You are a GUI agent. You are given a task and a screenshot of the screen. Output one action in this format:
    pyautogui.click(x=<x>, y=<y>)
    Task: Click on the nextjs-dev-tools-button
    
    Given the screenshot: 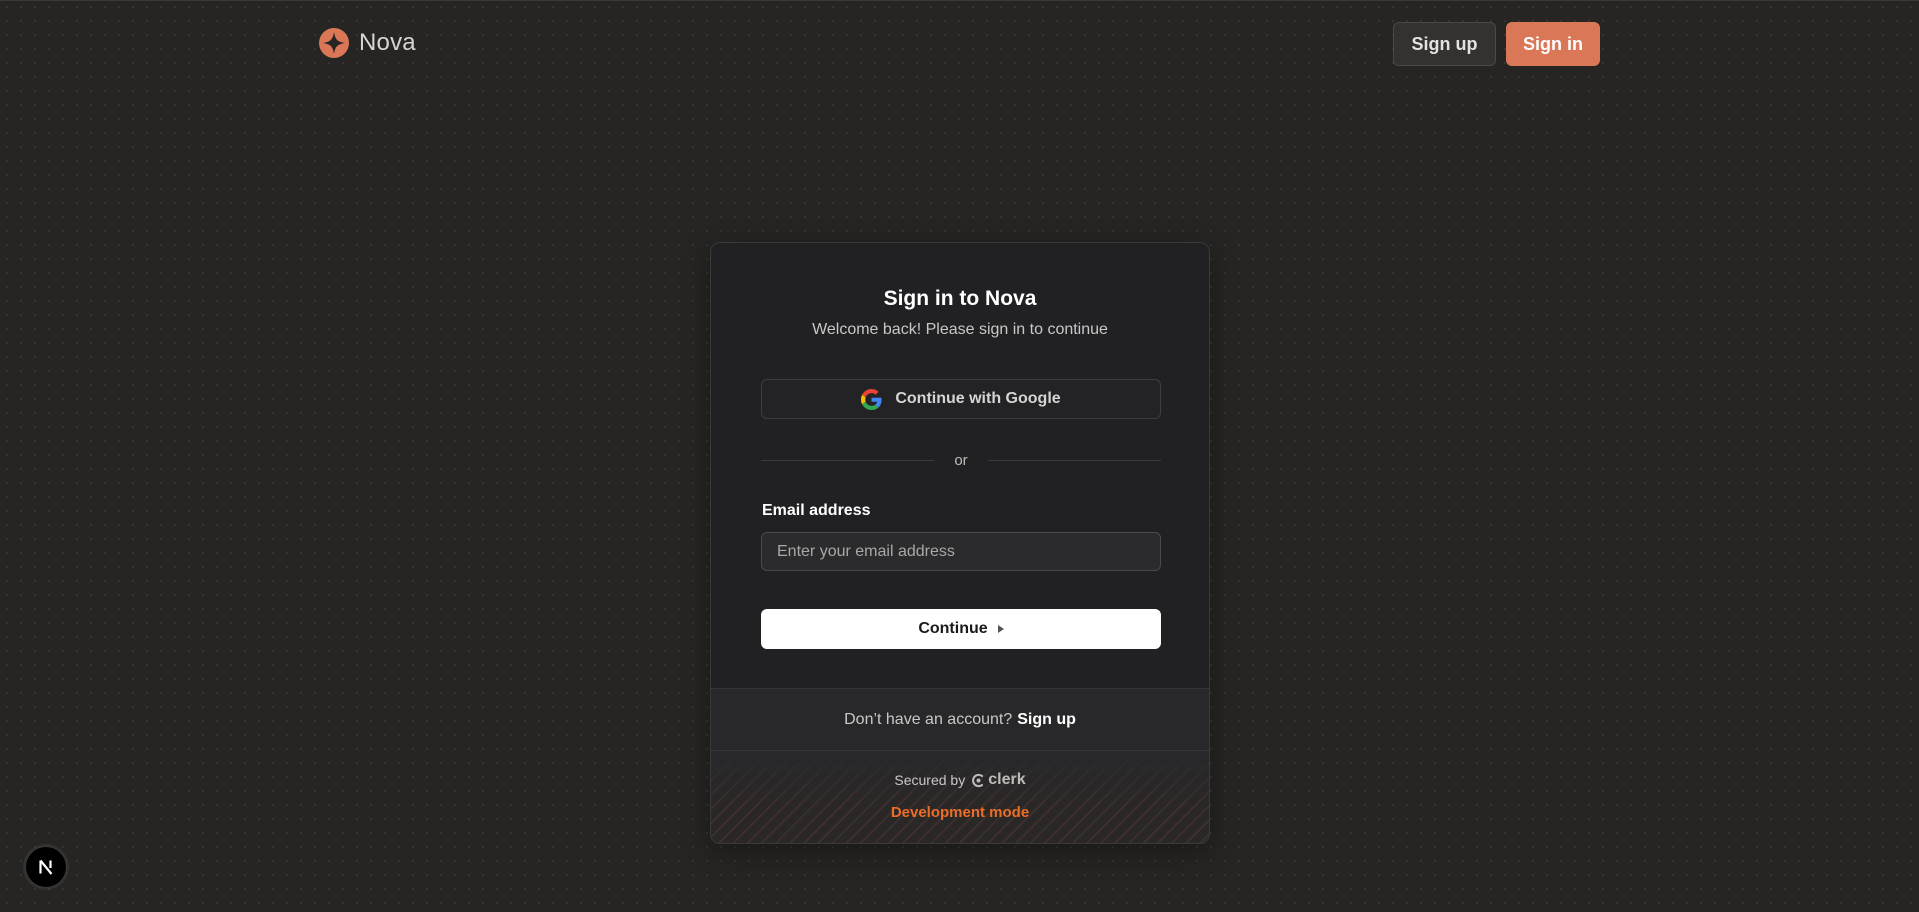 What is the action you would take?
    pyautogui.click(x=46, y=867)
    